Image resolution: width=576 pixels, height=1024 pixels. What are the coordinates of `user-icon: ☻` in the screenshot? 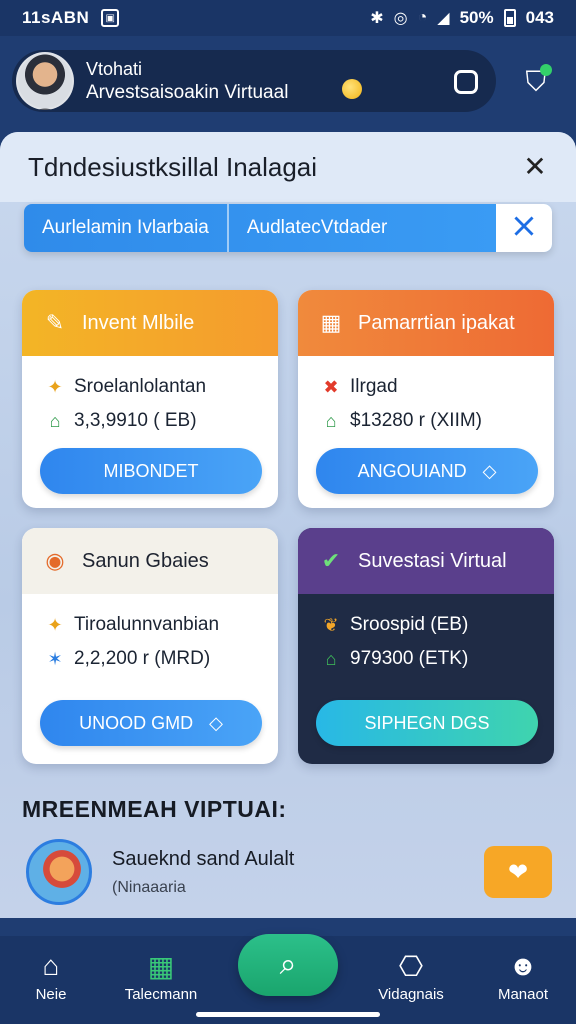 It's located at (523, 965).